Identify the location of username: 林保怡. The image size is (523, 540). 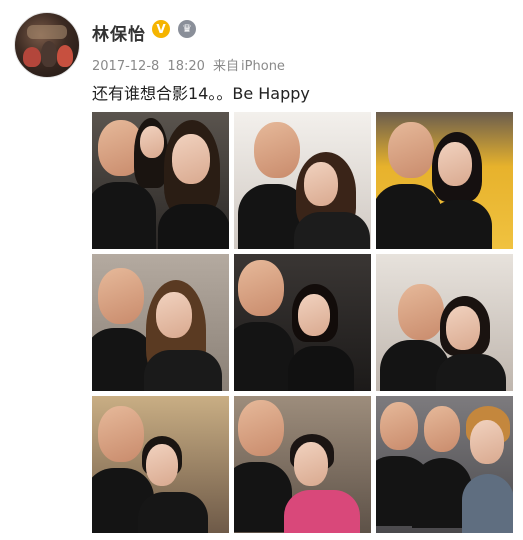
(119, 32).